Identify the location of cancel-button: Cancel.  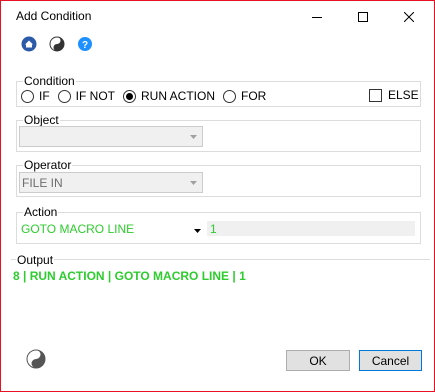
(390, 360).